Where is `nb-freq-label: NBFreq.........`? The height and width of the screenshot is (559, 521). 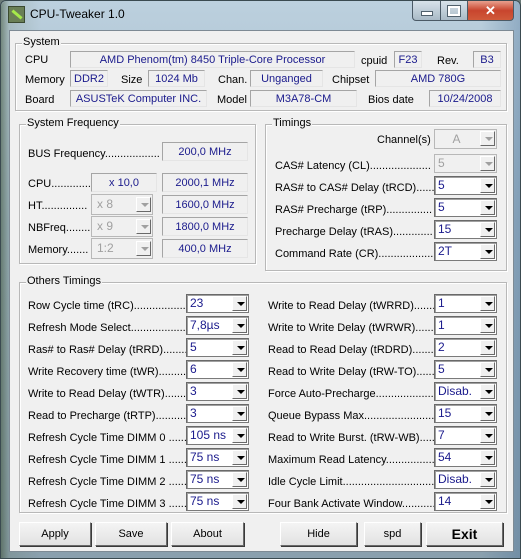 nb-freq-label: NBFreq......... is located at coordinates (61, 228).